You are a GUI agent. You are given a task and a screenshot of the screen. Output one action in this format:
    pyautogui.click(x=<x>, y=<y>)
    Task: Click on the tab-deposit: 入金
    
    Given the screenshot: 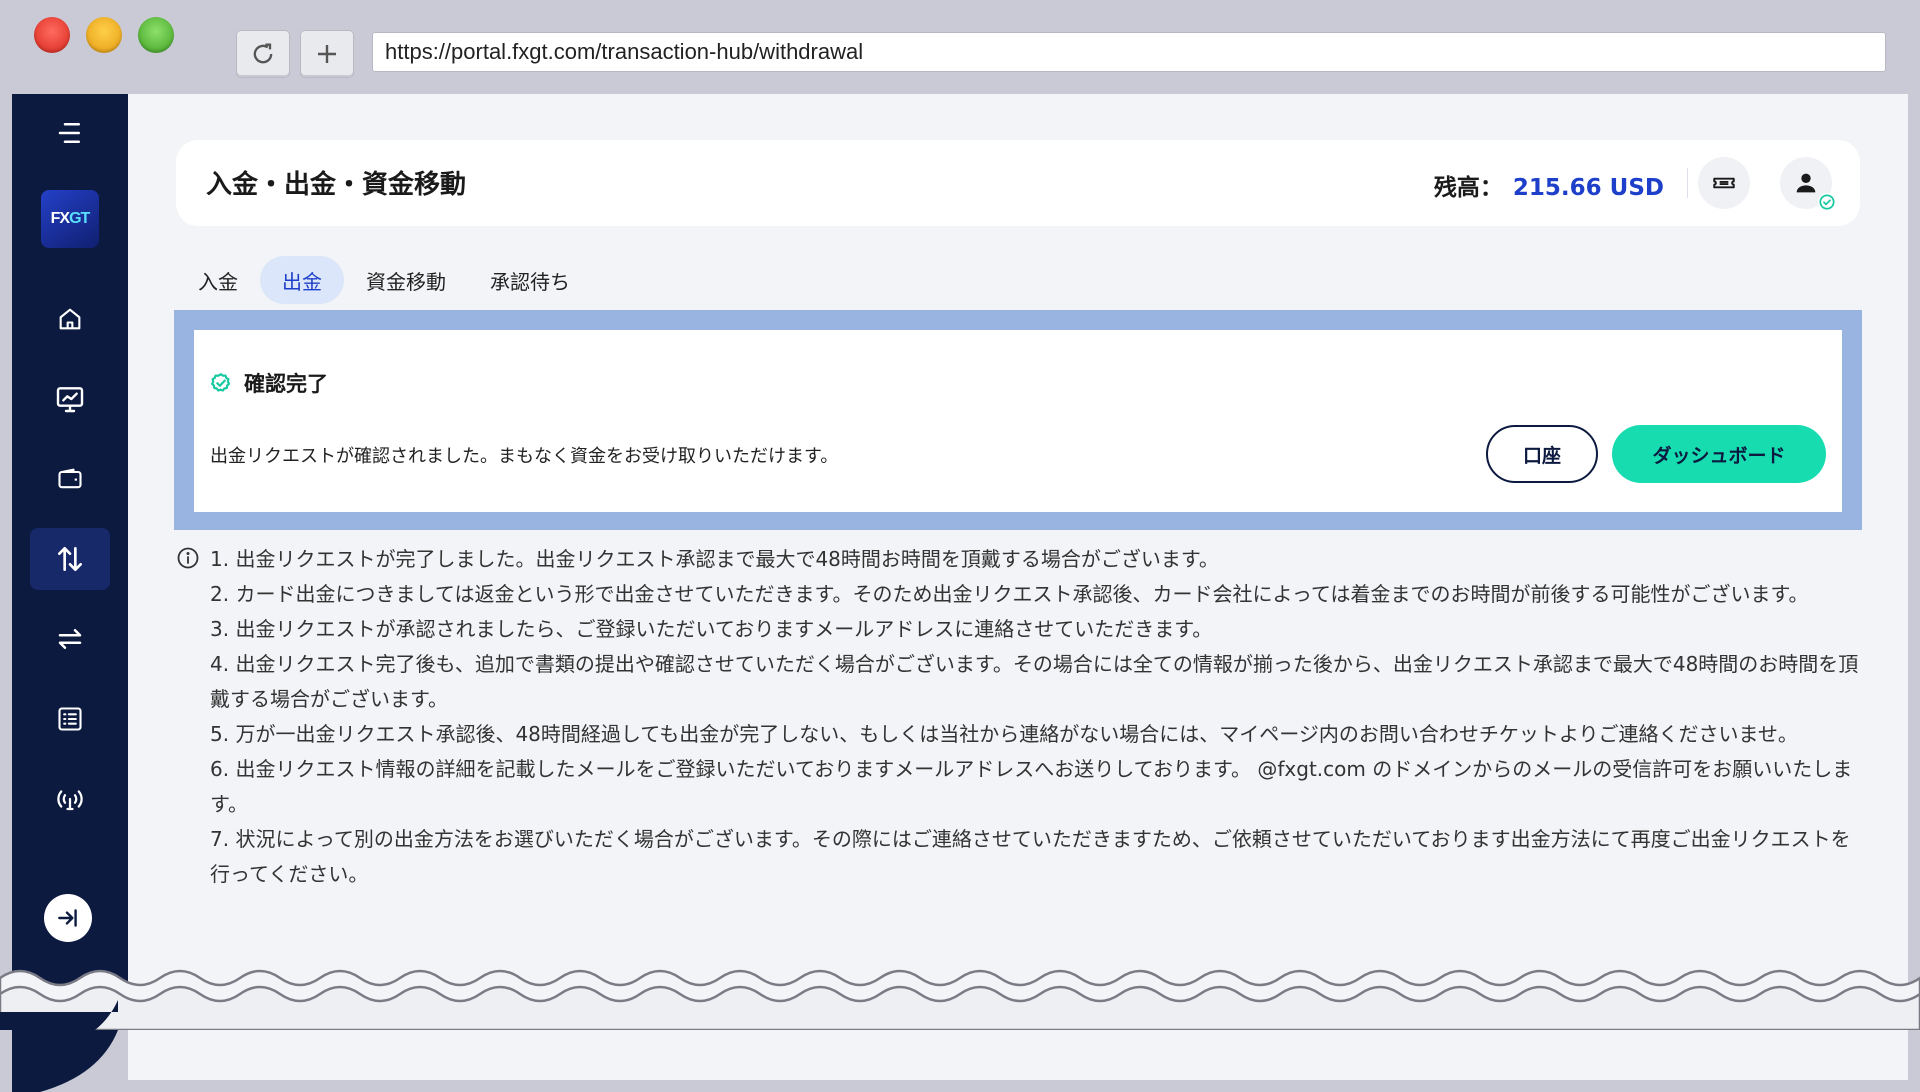 What is the action you would take?
    pyautogui.click(x=218, y=280)
    